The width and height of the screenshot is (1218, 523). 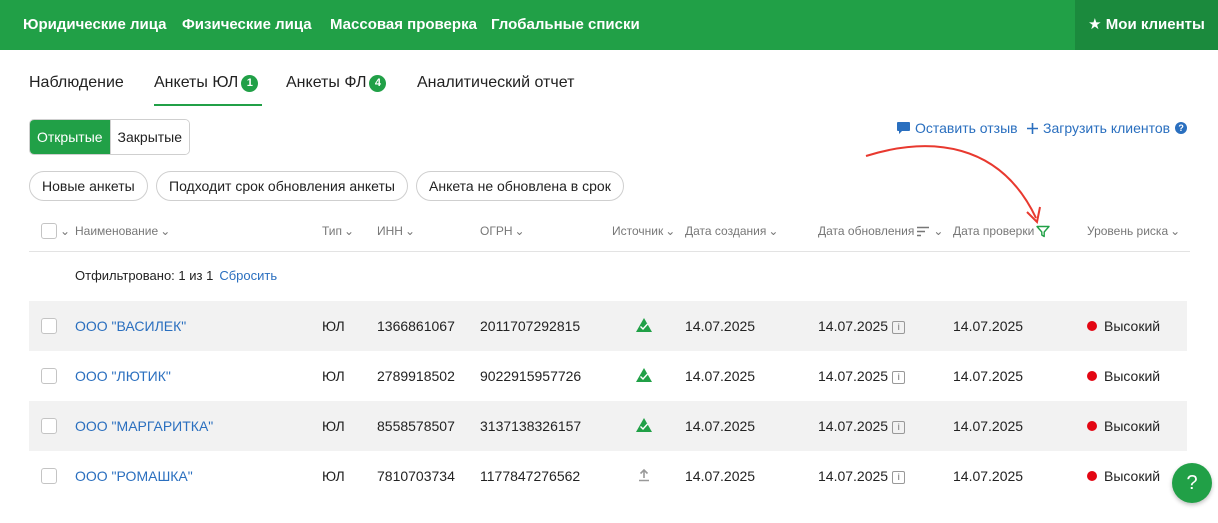 I want to click on column-label: Наименование, so click(x=117, y=231).